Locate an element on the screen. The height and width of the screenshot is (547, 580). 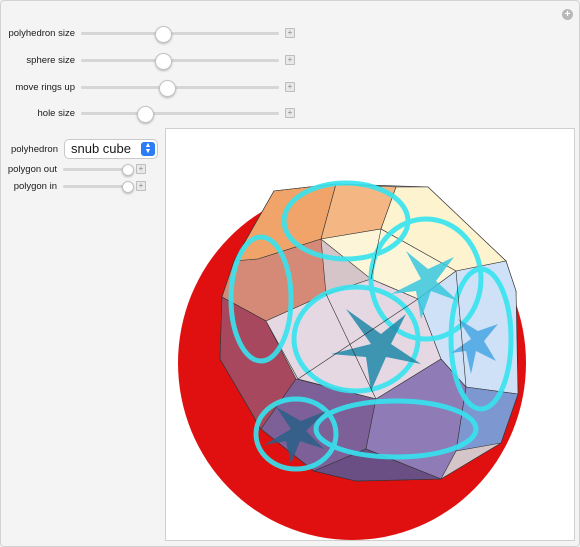
polygon-in-slider is located at coordinates (98, 187).